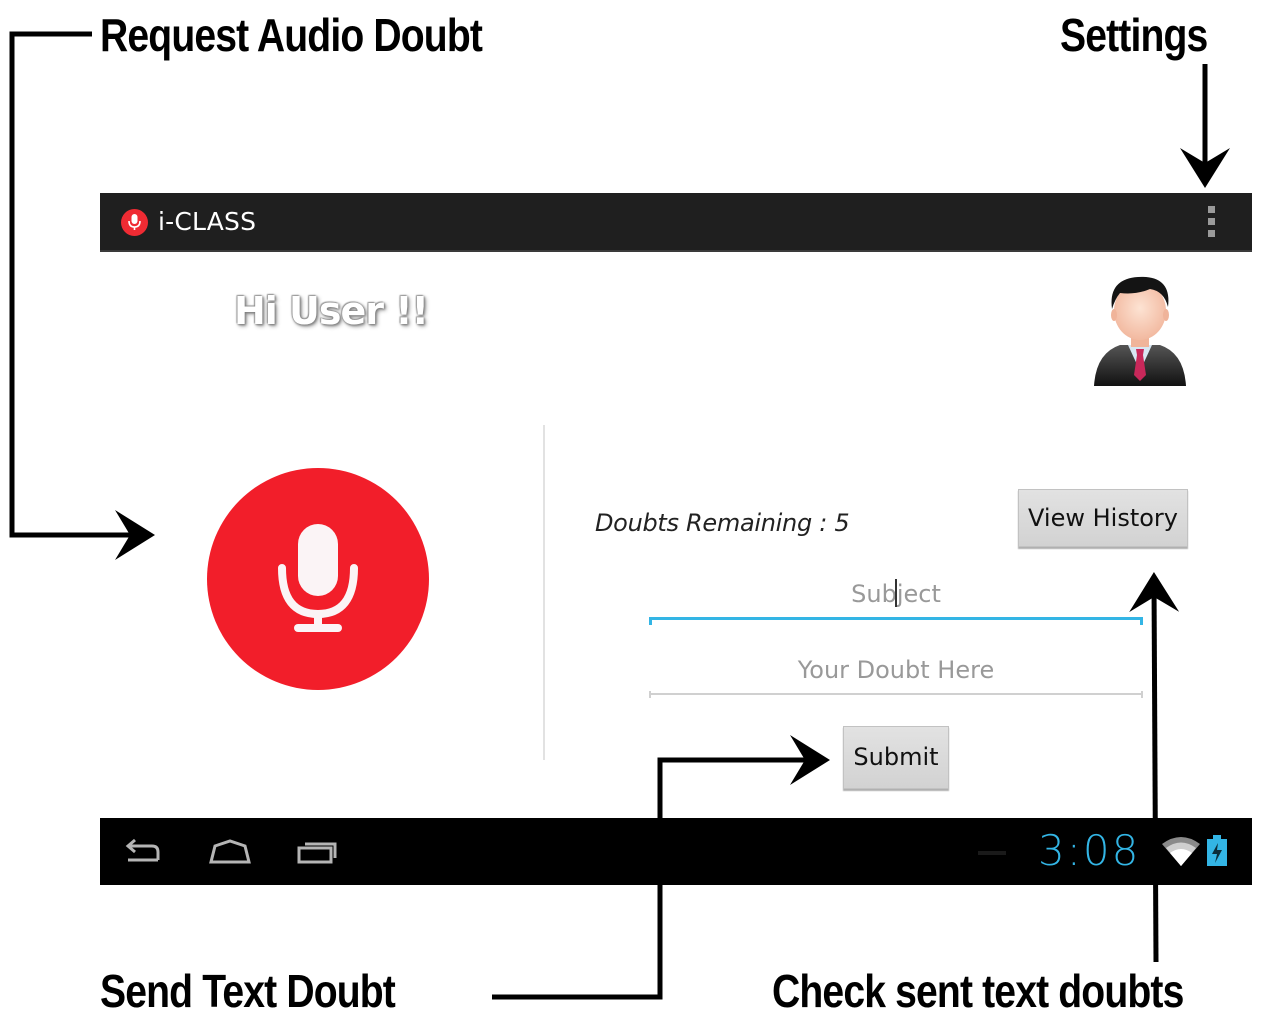  I want to click on doubt-input-edge-right, so click(1142, 694).